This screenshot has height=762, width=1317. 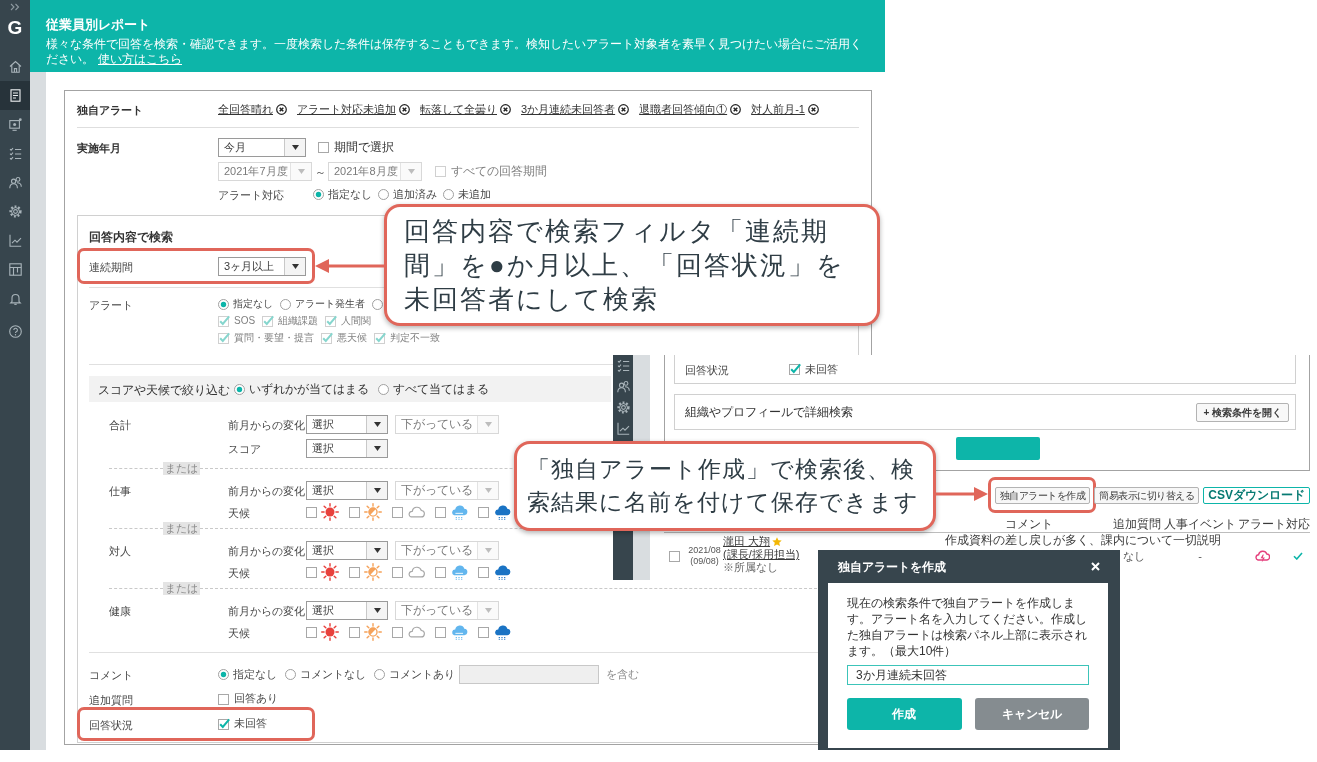 What do you see at coordinates (15, 7) in the screenshot?
I see `double-chevron-icon` at bounding box center [15, 7].